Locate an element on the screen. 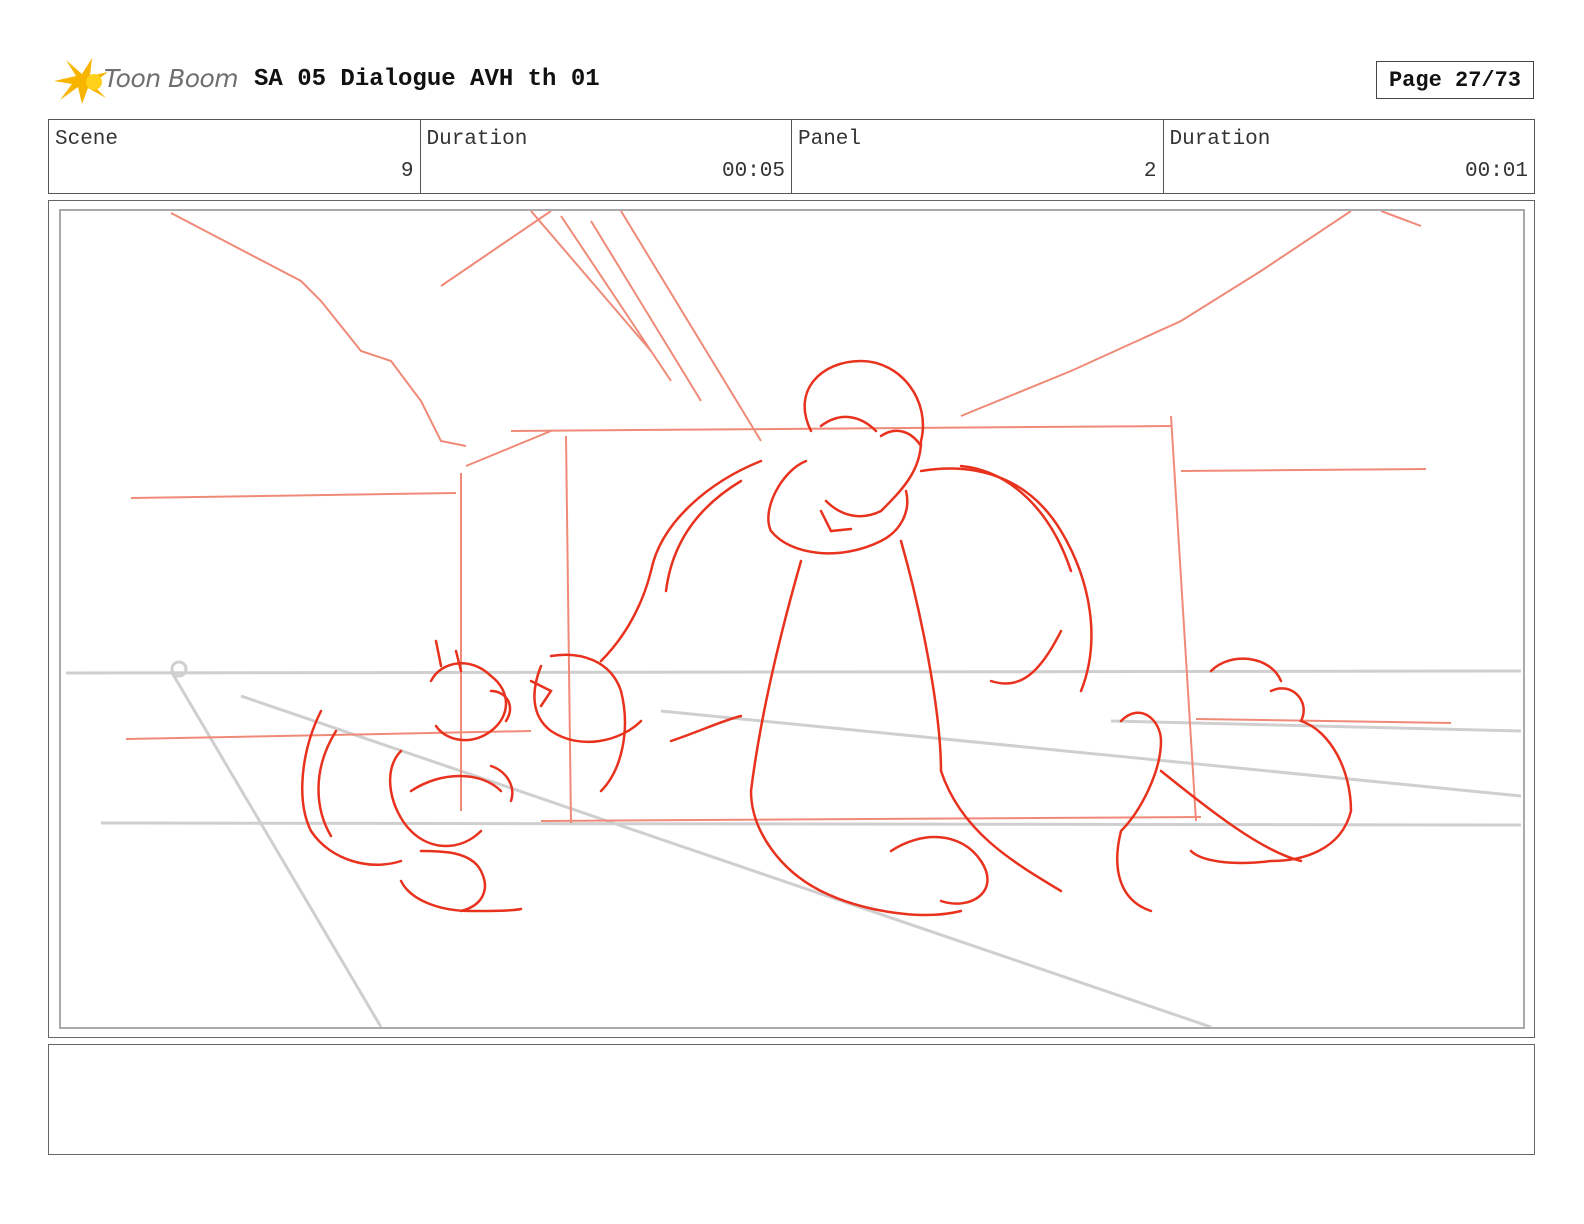  scene-duration-label: Duration is located at coordinates (477, 139).